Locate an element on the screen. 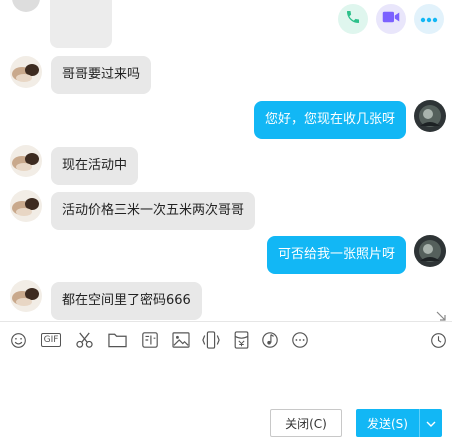 The width and height of the screenshot is (452, 442). message-bubble-incoming: 活动价格三米一次五米两次哥哥 is located at coordinates (153, 211).